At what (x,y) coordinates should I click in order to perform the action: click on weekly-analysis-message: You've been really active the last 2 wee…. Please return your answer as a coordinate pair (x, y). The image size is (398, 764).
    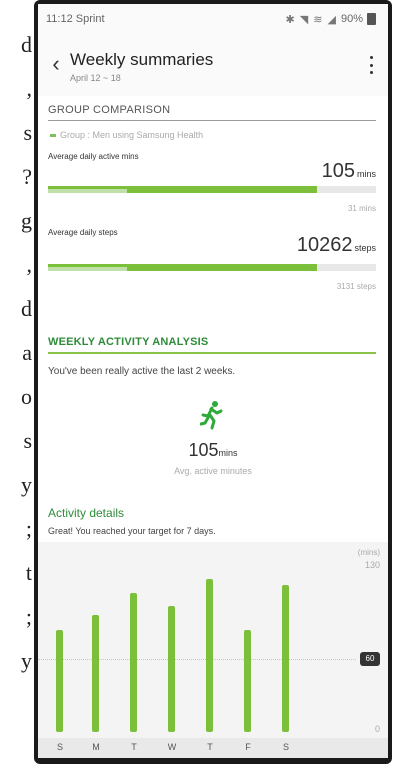
    Looking at the image, I should click on (142, 371).